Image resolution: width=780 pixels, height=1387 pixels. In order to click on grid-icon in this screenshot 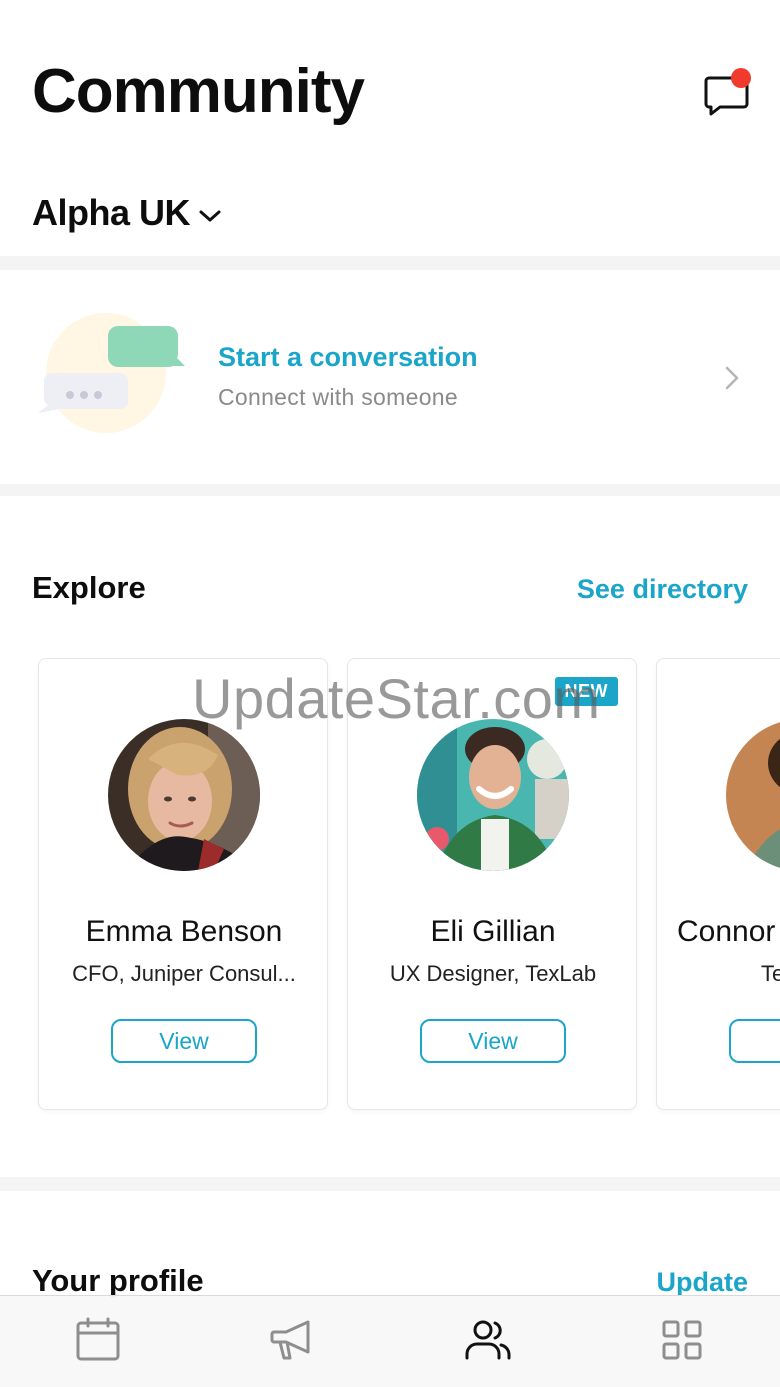, I will do `click(682, 1340)`.